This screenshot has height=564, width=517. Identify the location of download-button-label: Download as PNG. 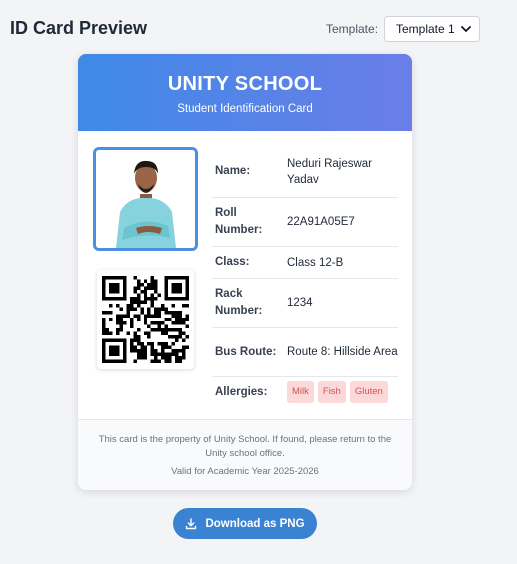
(255, 523).